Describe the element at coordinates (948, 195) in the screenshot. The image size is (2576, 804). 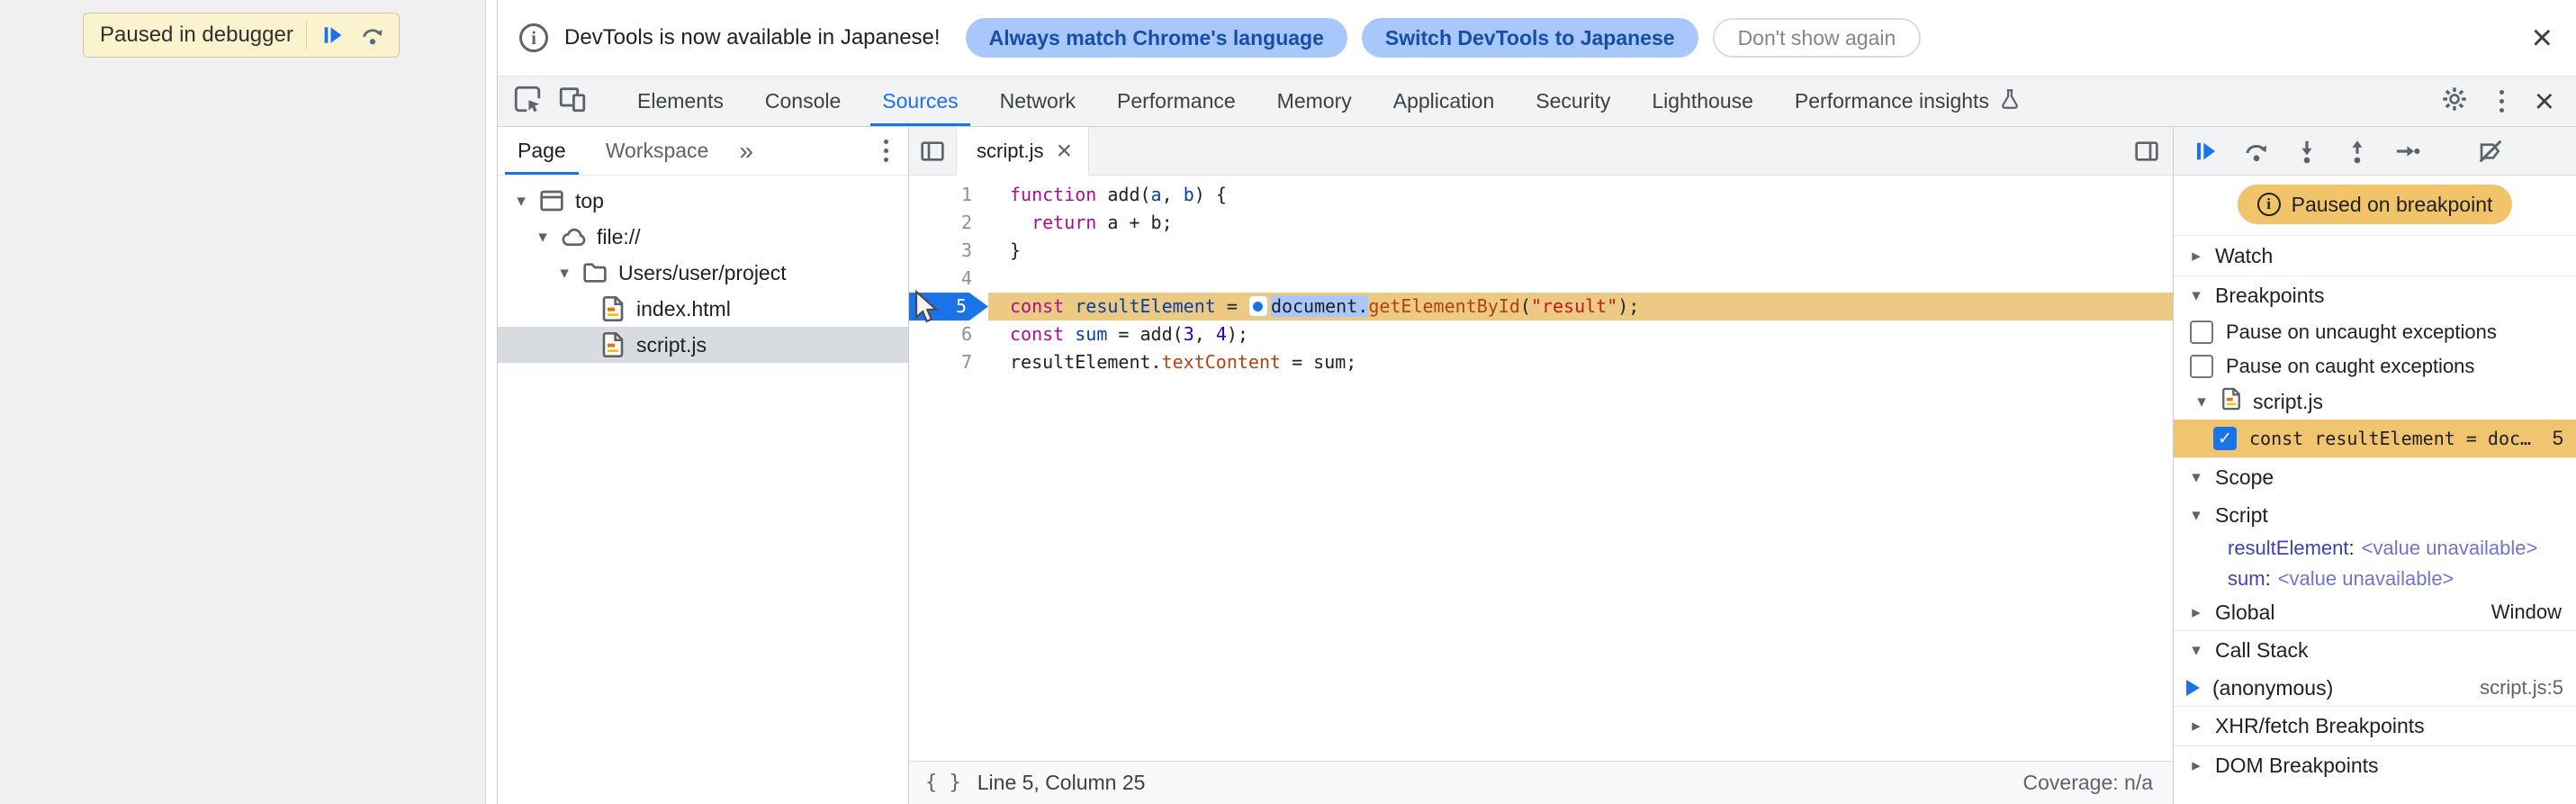
I see `line-number: 1` at that location.